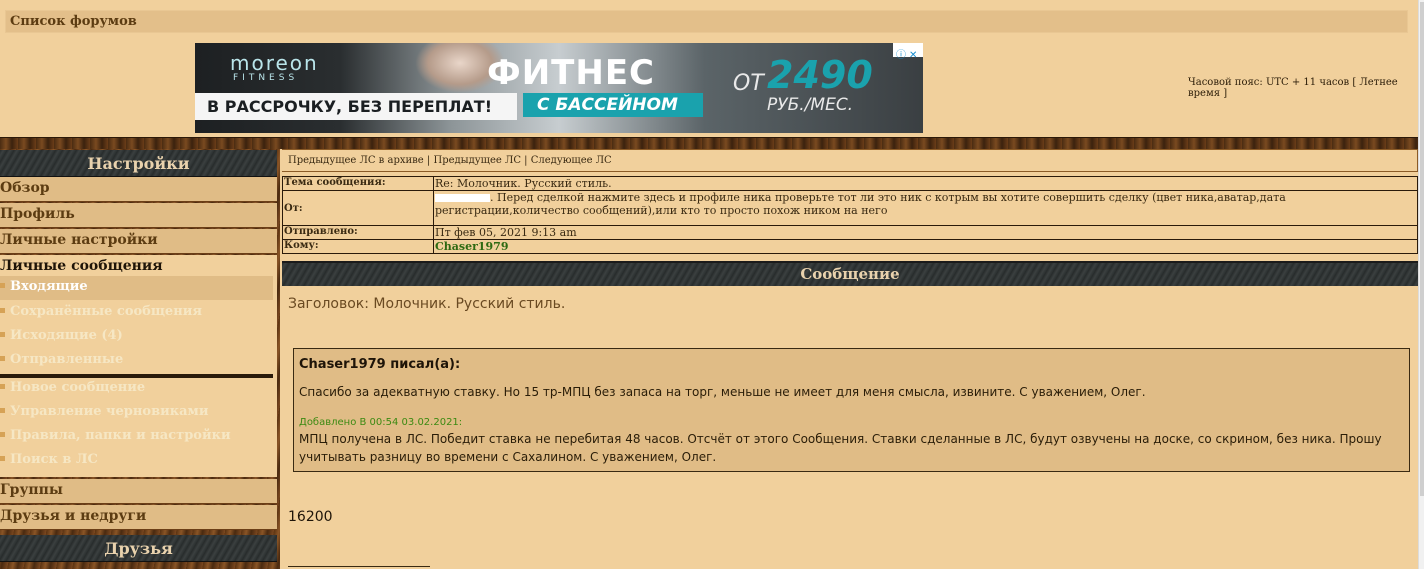 Image resolution: width=1424 pixels, height=569 pixels. Describe the element at coordinates (274, 63) in the screenshot. I see `banner-brand: moreon` at that location.